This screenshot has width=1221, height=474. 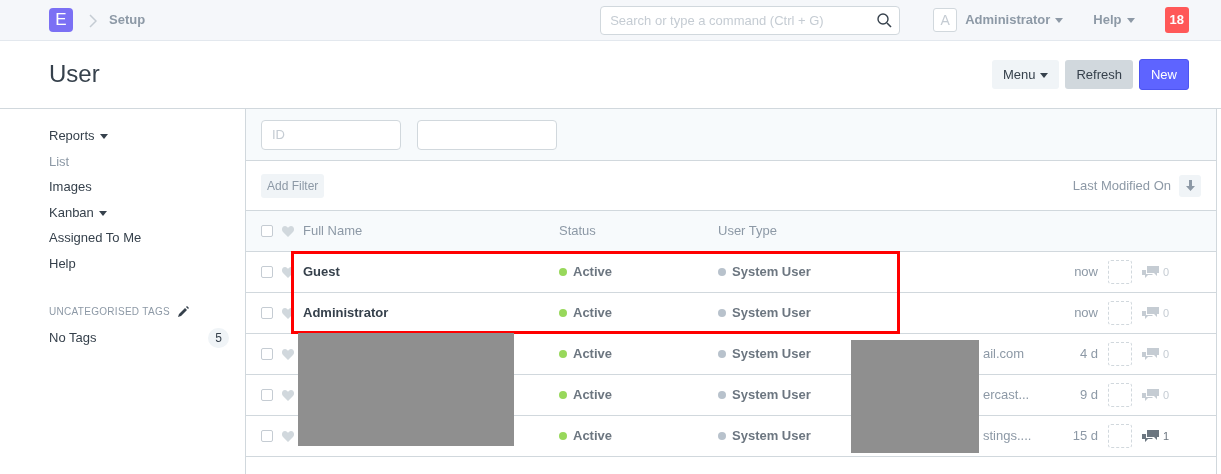 What do you see at coordinates (1166, 436) in the screenshot?
I see `comment-count: 1` at bounding box center [1166, 436].